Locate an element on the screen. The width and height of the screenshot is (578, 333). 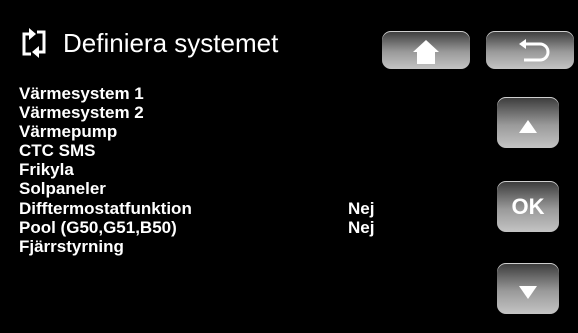
scroll-up-button is located at coordinates (528, 122).